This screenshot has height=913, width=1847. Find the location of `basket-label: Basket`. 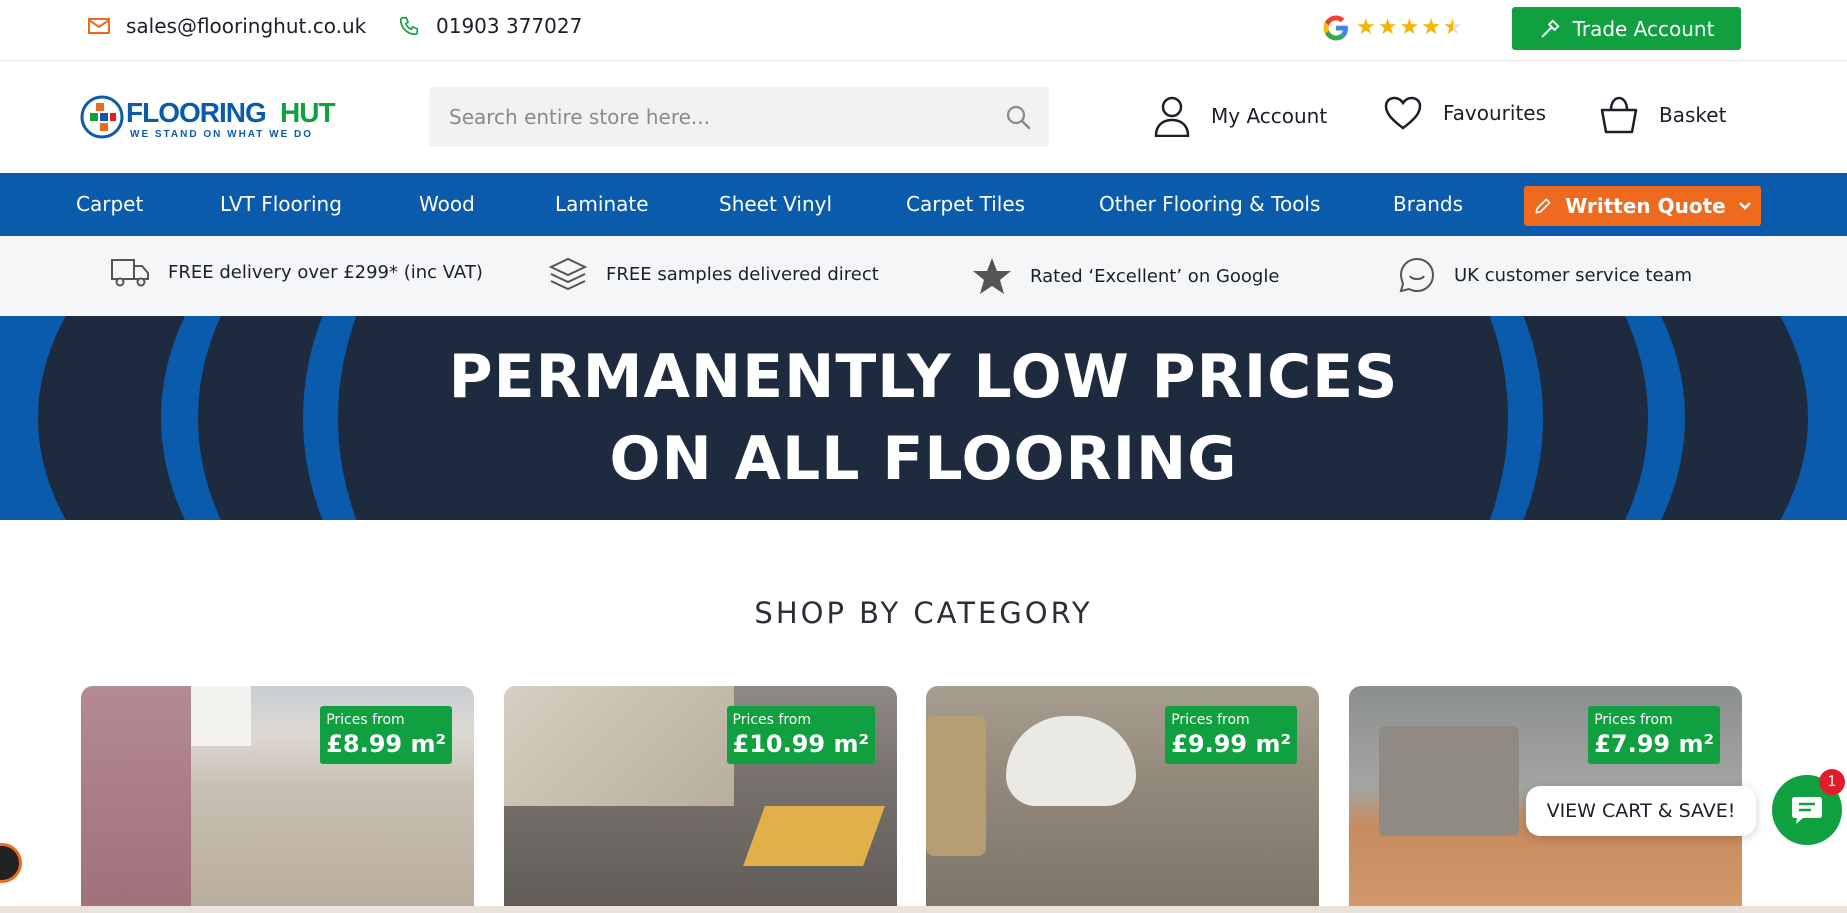

basket-label: Basket is located at coordinates (1693, 115).